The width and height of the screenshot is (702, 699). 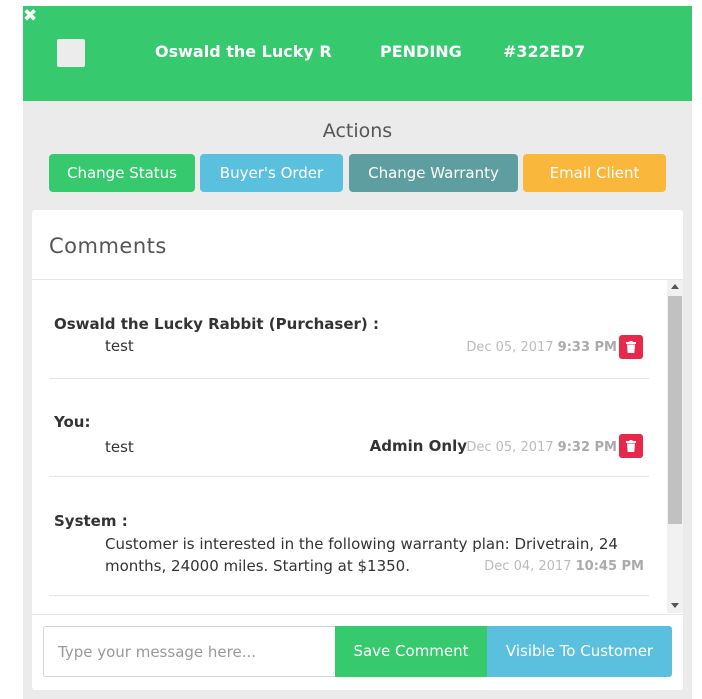 I want to click on buyers-order-button: Buyer's Order, so click(x=271, y=173).